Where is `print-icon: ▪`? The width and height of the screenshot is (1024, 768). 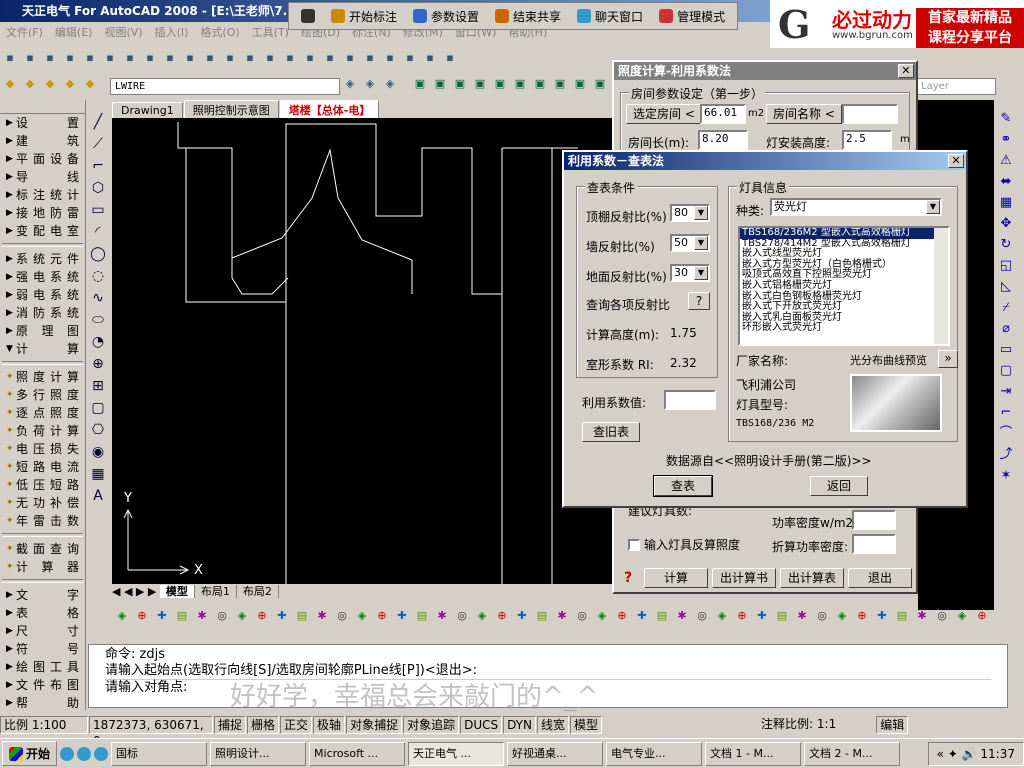
print-icon: ▪ is located at coordinates (70, 58).